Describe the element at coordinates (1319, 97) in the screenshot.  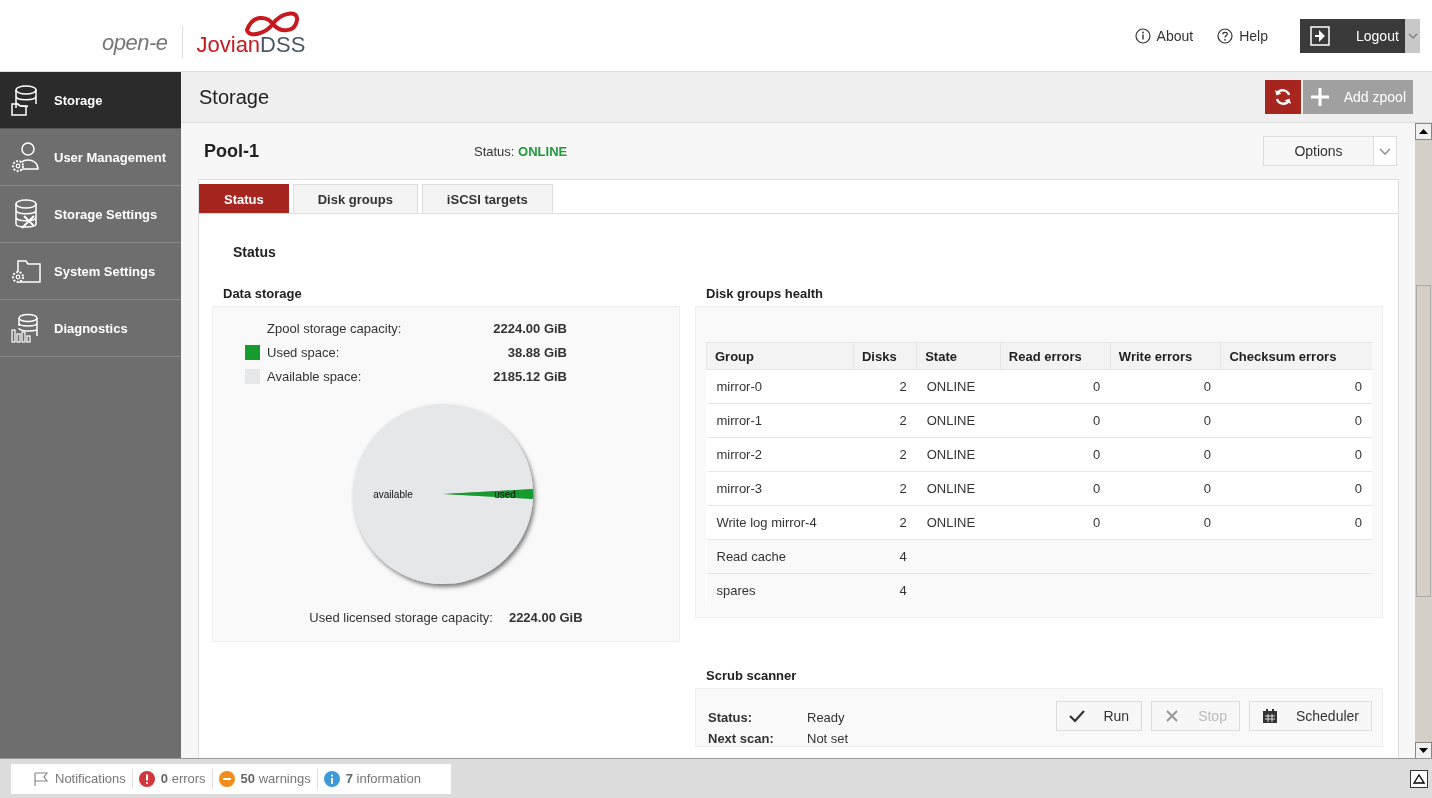
I see `plus-icon` at that location.